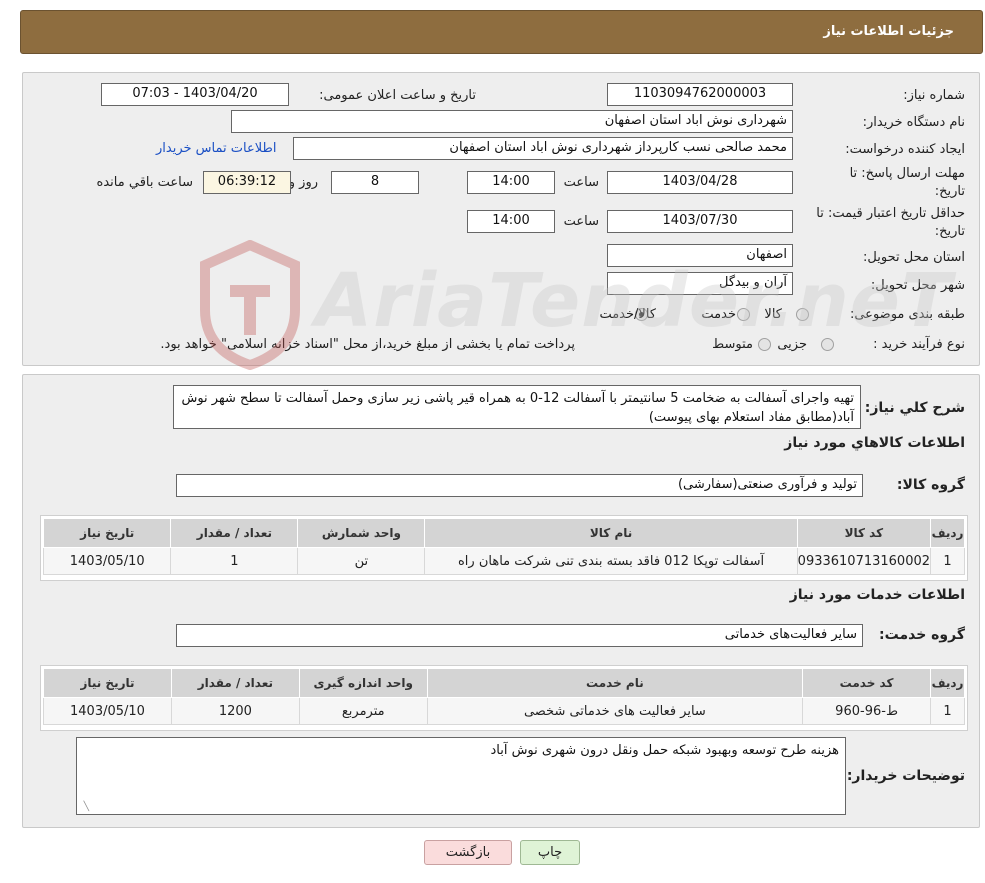 This screenshot has width=985, height=883. What do you see at coordinates (764, 344) in the screenshot?
I see `process-radio-medium` at bounding box center [764, 344].